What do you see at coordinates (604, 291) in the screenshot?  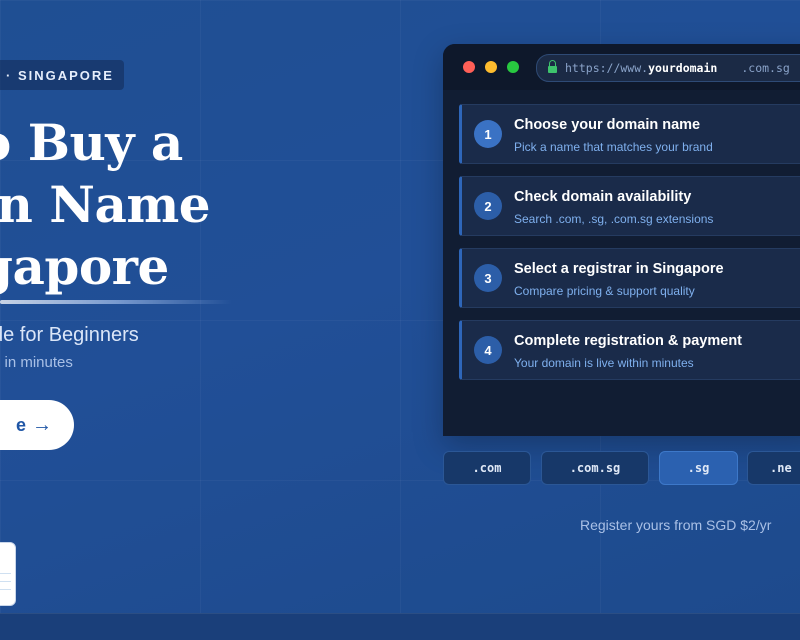 I see `step-description: Compare pricing & support quality` at bounding box center [604, 291].